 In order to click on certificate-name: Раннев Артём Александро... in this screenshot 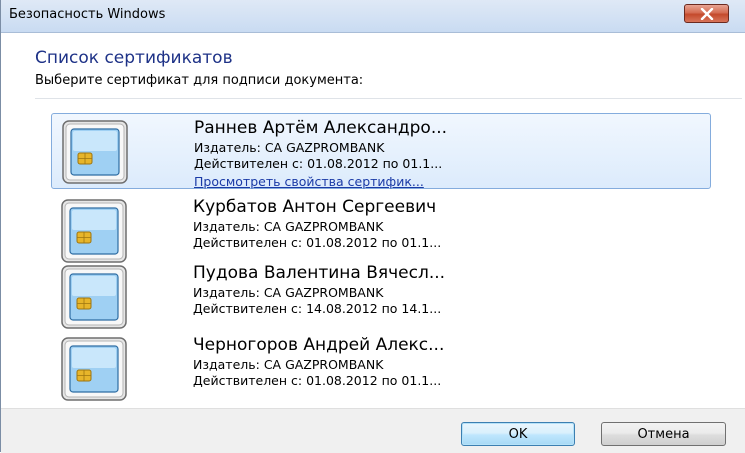, I will do `click(321, 128)`.